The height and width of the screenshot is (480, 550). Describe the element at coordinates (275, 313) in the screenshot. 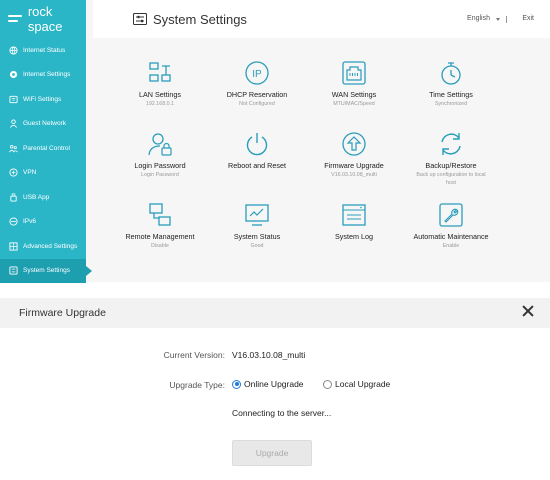

I see `dialog-header: Firmware Upgrade` at that location.